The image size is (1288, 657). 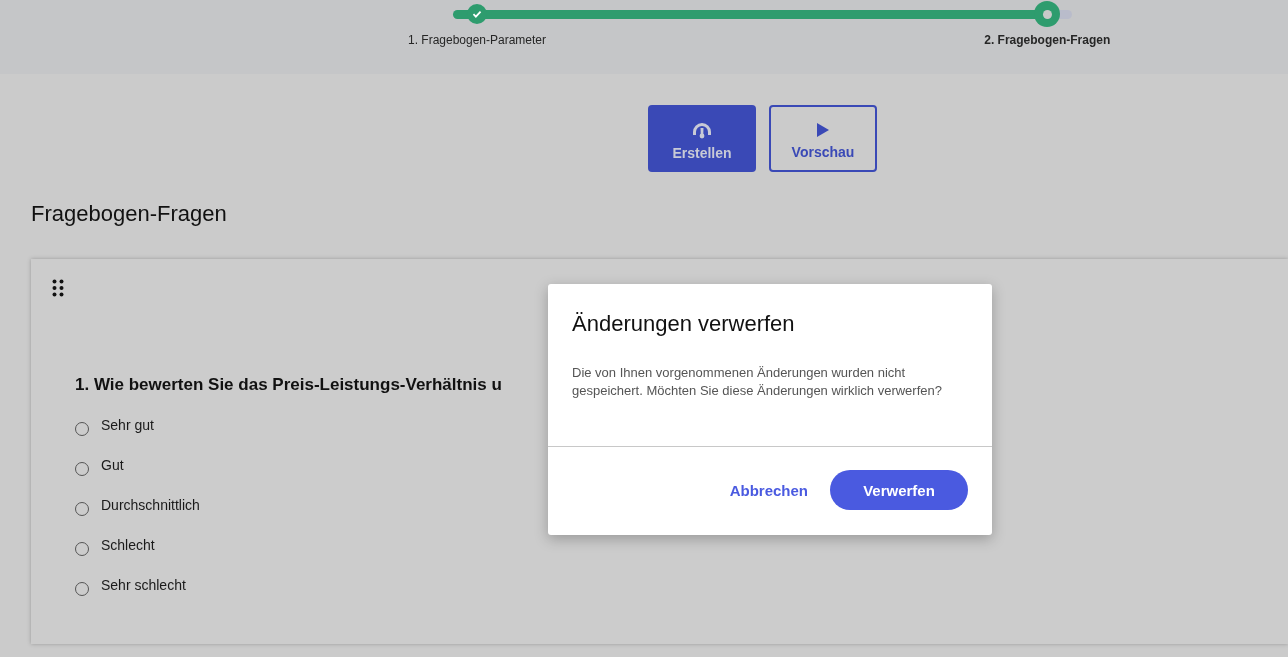 What do you see at coordinates (127, 425) in the screenshot?
I see `option-label: Sehr gut` at bounding box center [127, 425].